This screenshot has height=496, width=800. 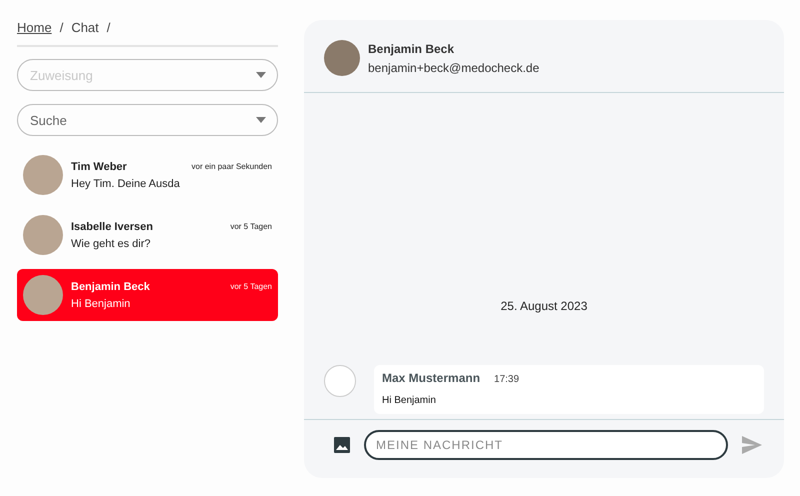 What do you see at coordinates (112, 226) in the screenshot?
I see `contact-name: Isabelle Iversen` at bounding box center [112, 226].